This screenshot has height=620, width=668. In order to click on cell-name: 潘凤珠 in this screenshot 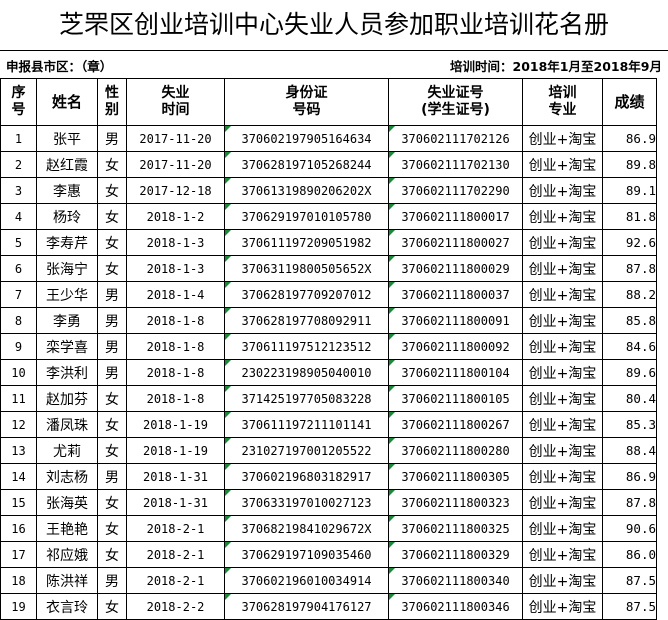, I will do `click(67, 424)`.